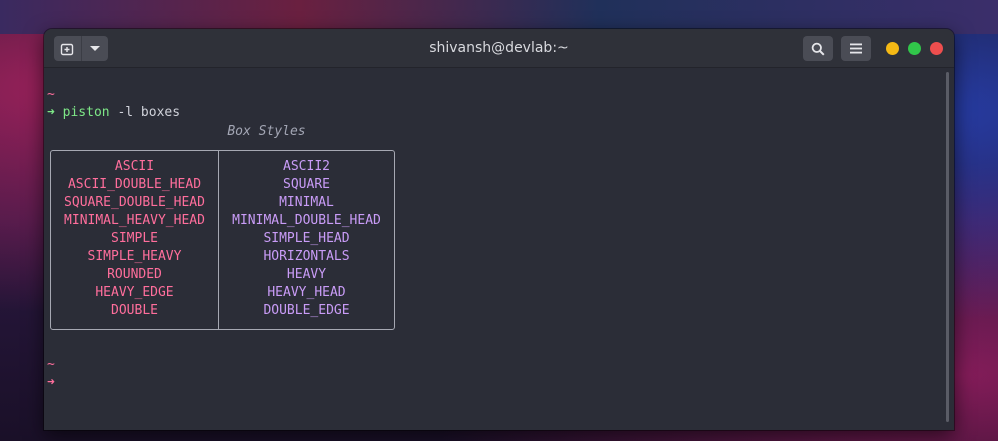 This screenshot has width=998, height=441. What do you see at coordinates (134, 184) in the screenshot?
I see `table-cell: ASCII_DOUBLE_HEAD` at bounding box center [134, 184].